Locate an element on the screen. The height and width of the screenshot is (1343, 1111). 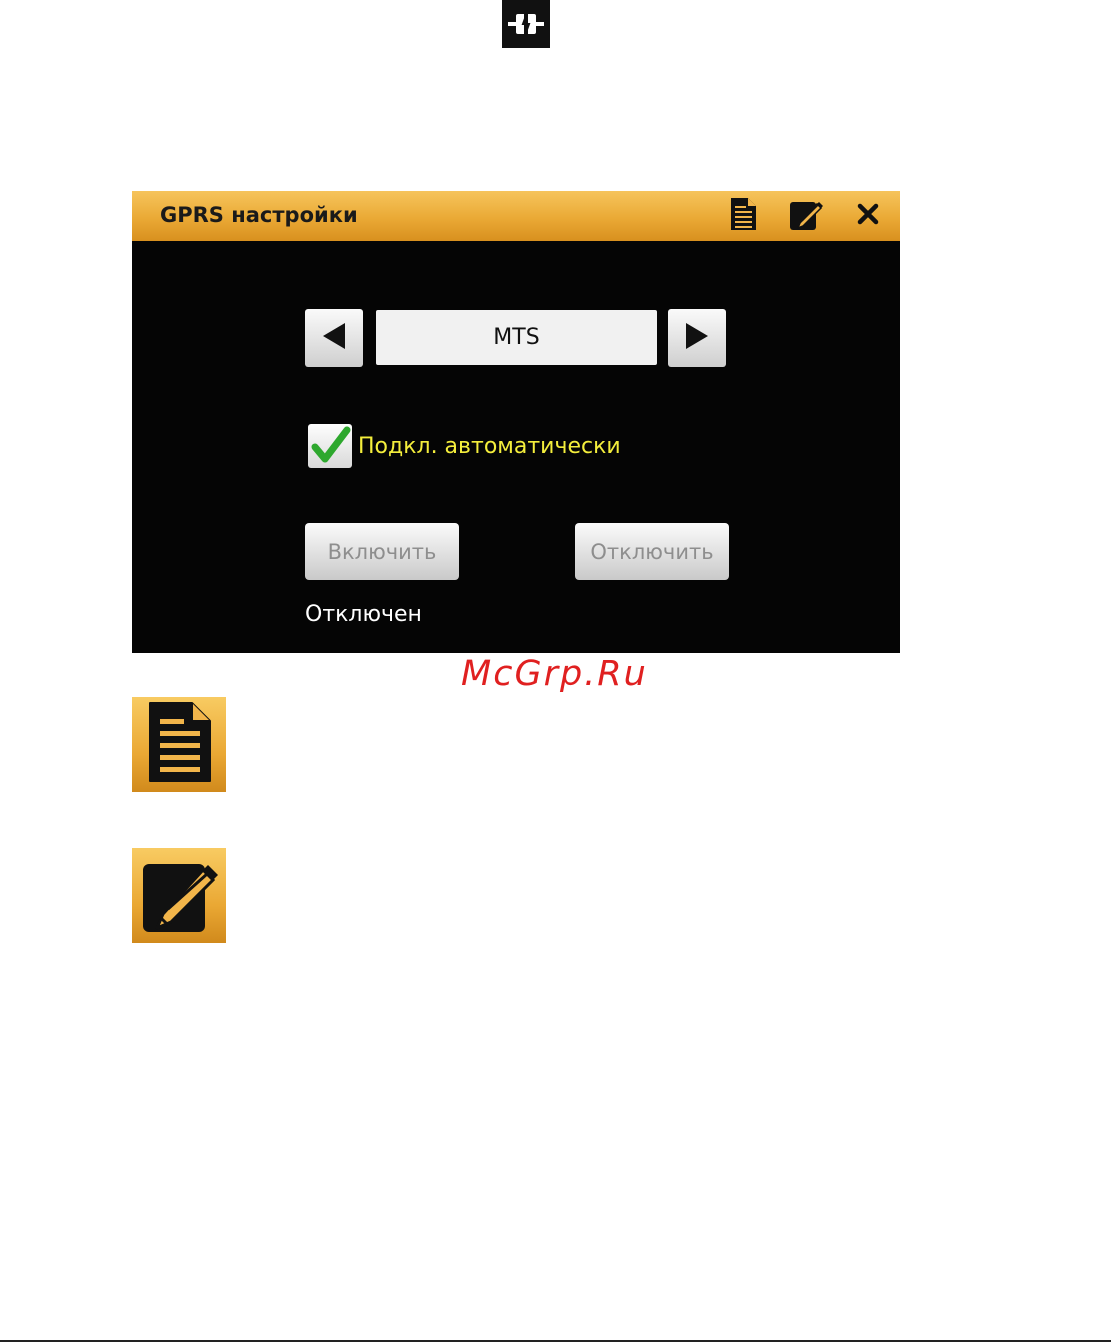
connection-plug-icon is located at coordinates (526, 24).